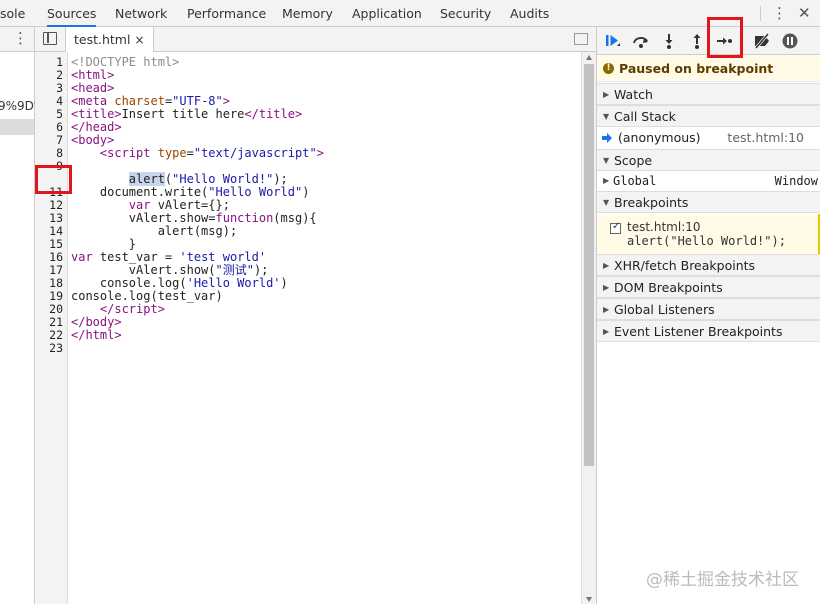 The width and height of the screenshot is (820, 604). Describe the element at coordinates (708, 202) in the screenshot. I see `breakpoints-section-header: ▼ Breakpoints` at that location.